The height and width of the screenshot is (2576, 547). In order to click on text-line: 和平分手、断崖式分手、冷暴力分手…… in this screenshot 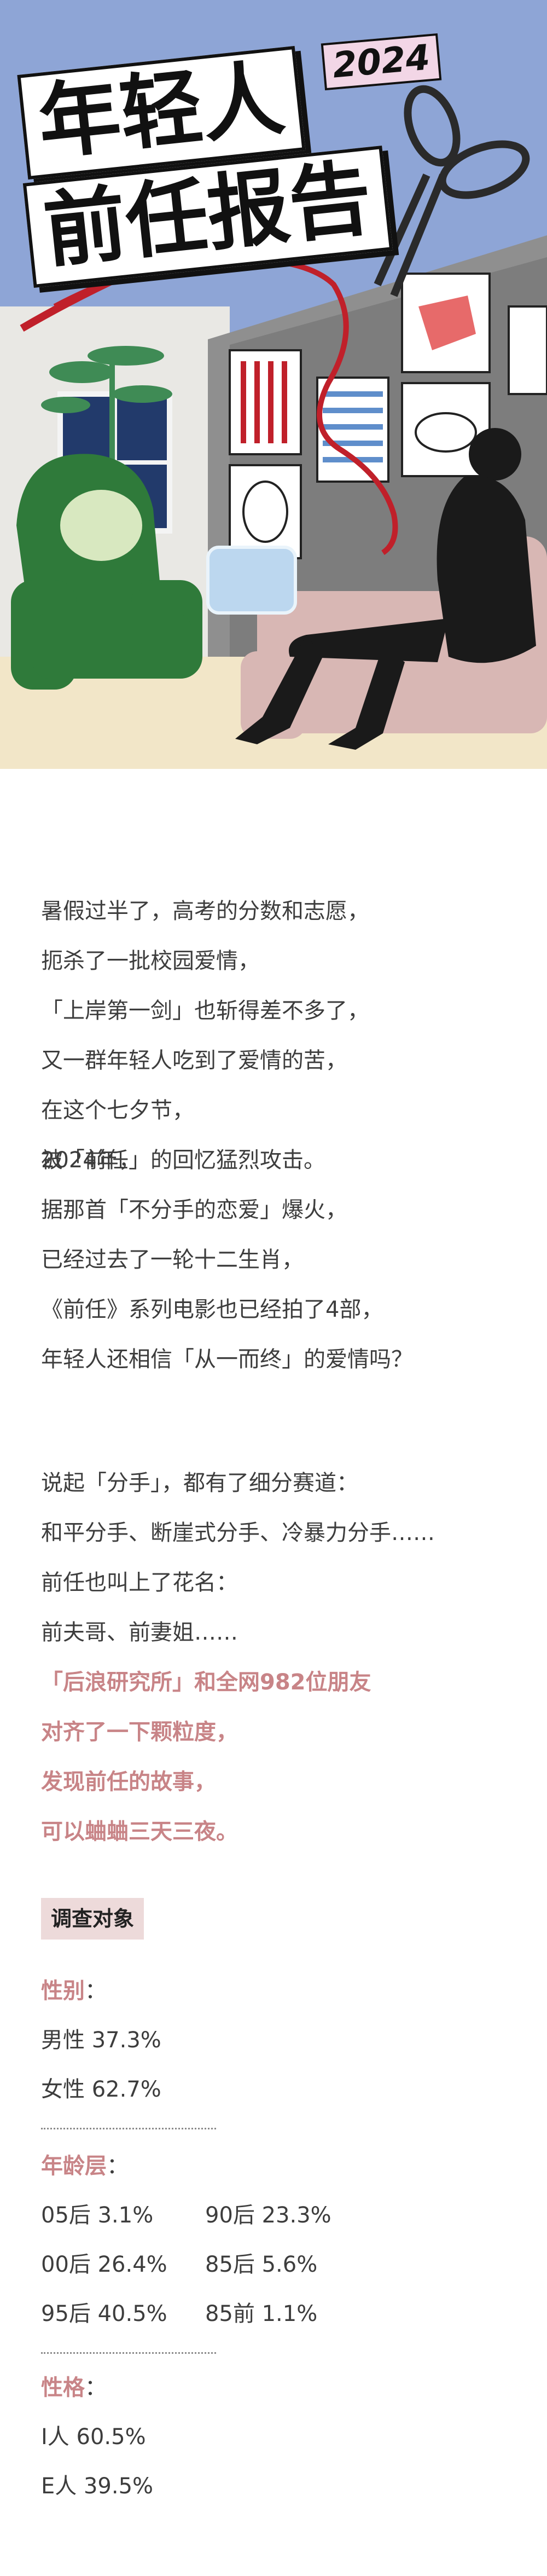, I will do `click(238, 1532)`.